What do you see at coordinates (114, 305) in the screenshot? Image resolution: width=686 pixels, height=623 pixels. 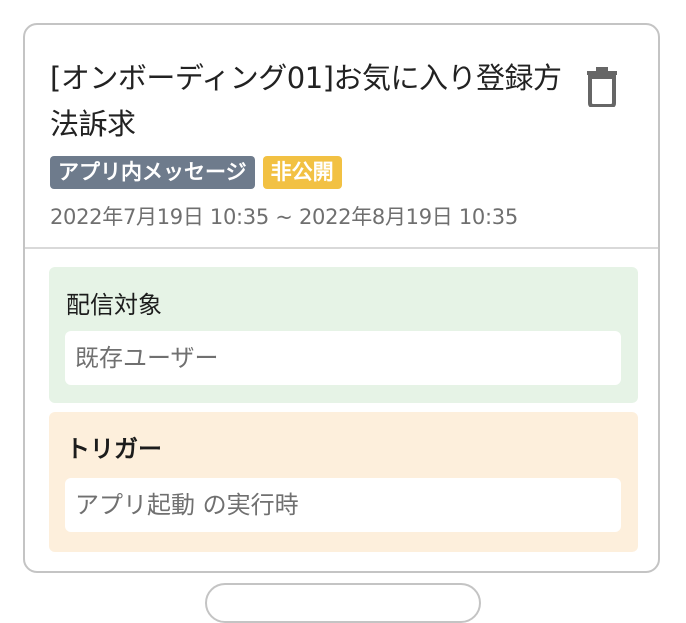 I see `target-label: 配信対象` at bounding box center [114, 305].